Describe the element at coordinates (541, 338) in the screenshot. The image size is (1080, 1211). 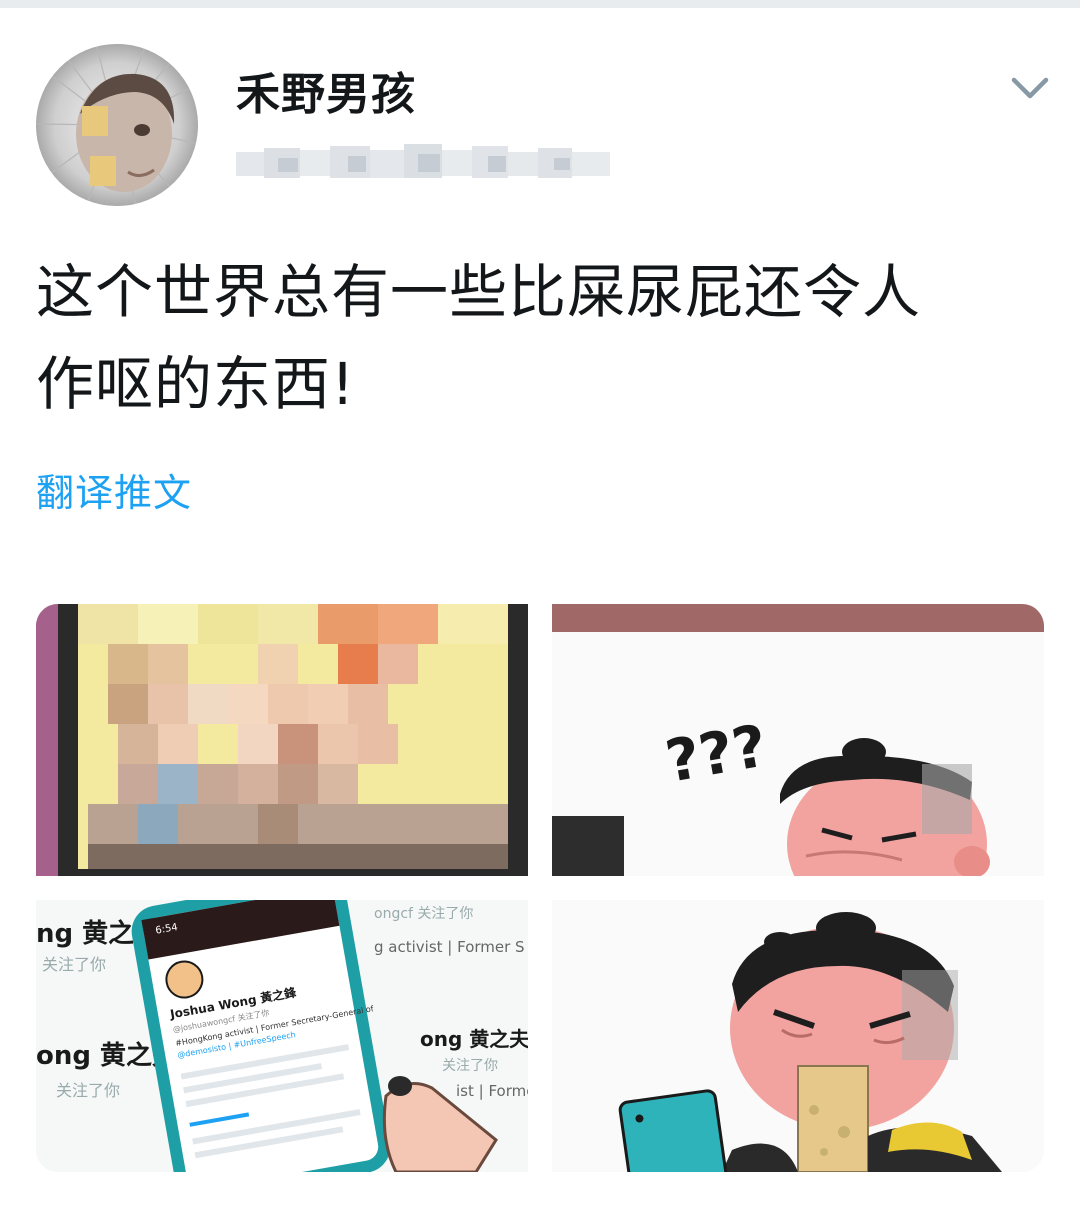
I see `tweet-text: 这个世界总有一些比屎尿屁还令人 作呕的东西!` at that location.